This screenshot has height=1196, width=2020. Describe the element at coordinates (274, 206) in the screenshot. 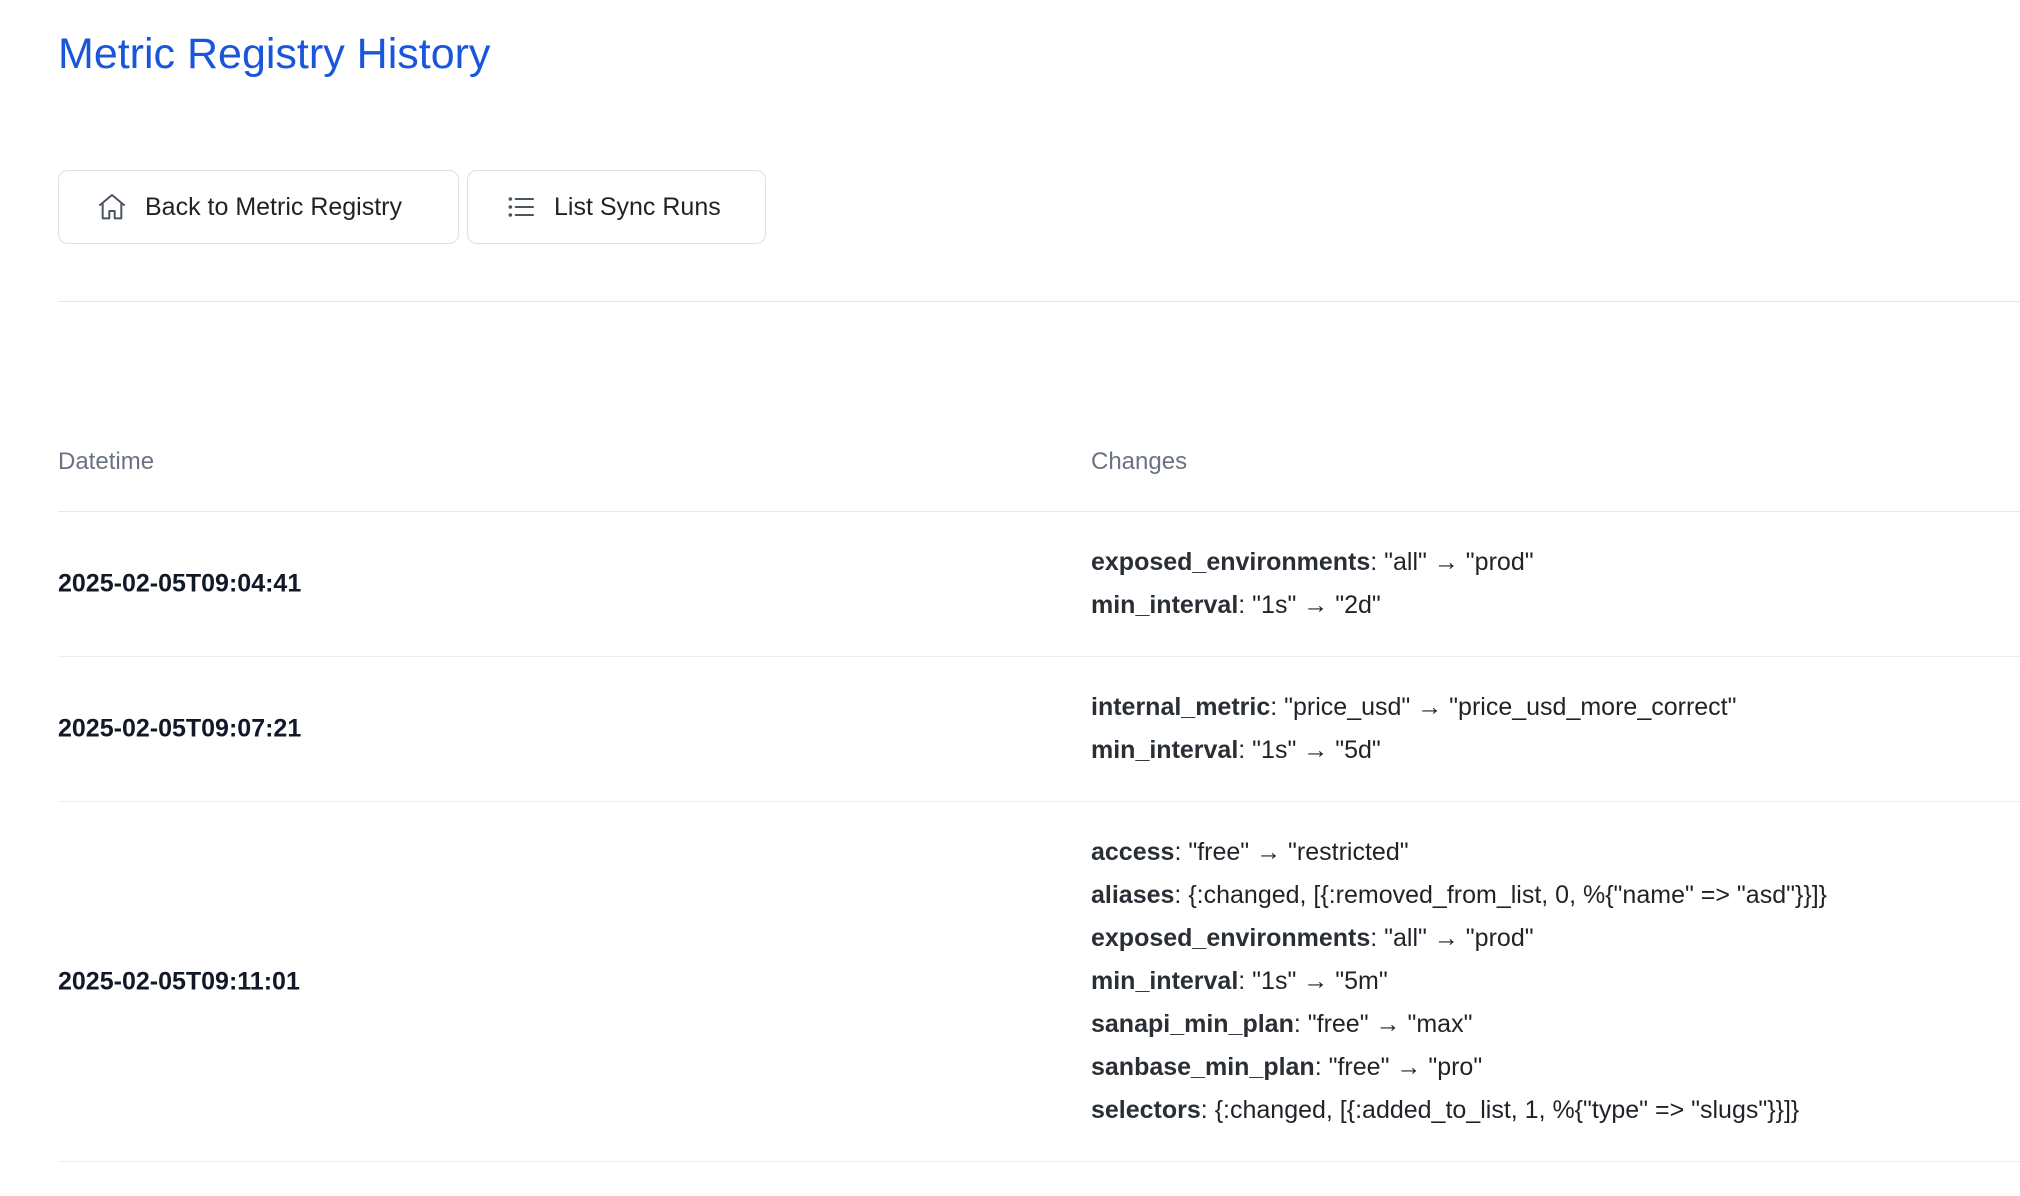

I see `back-to-registry-label: Back to Metric Registry` at that location.